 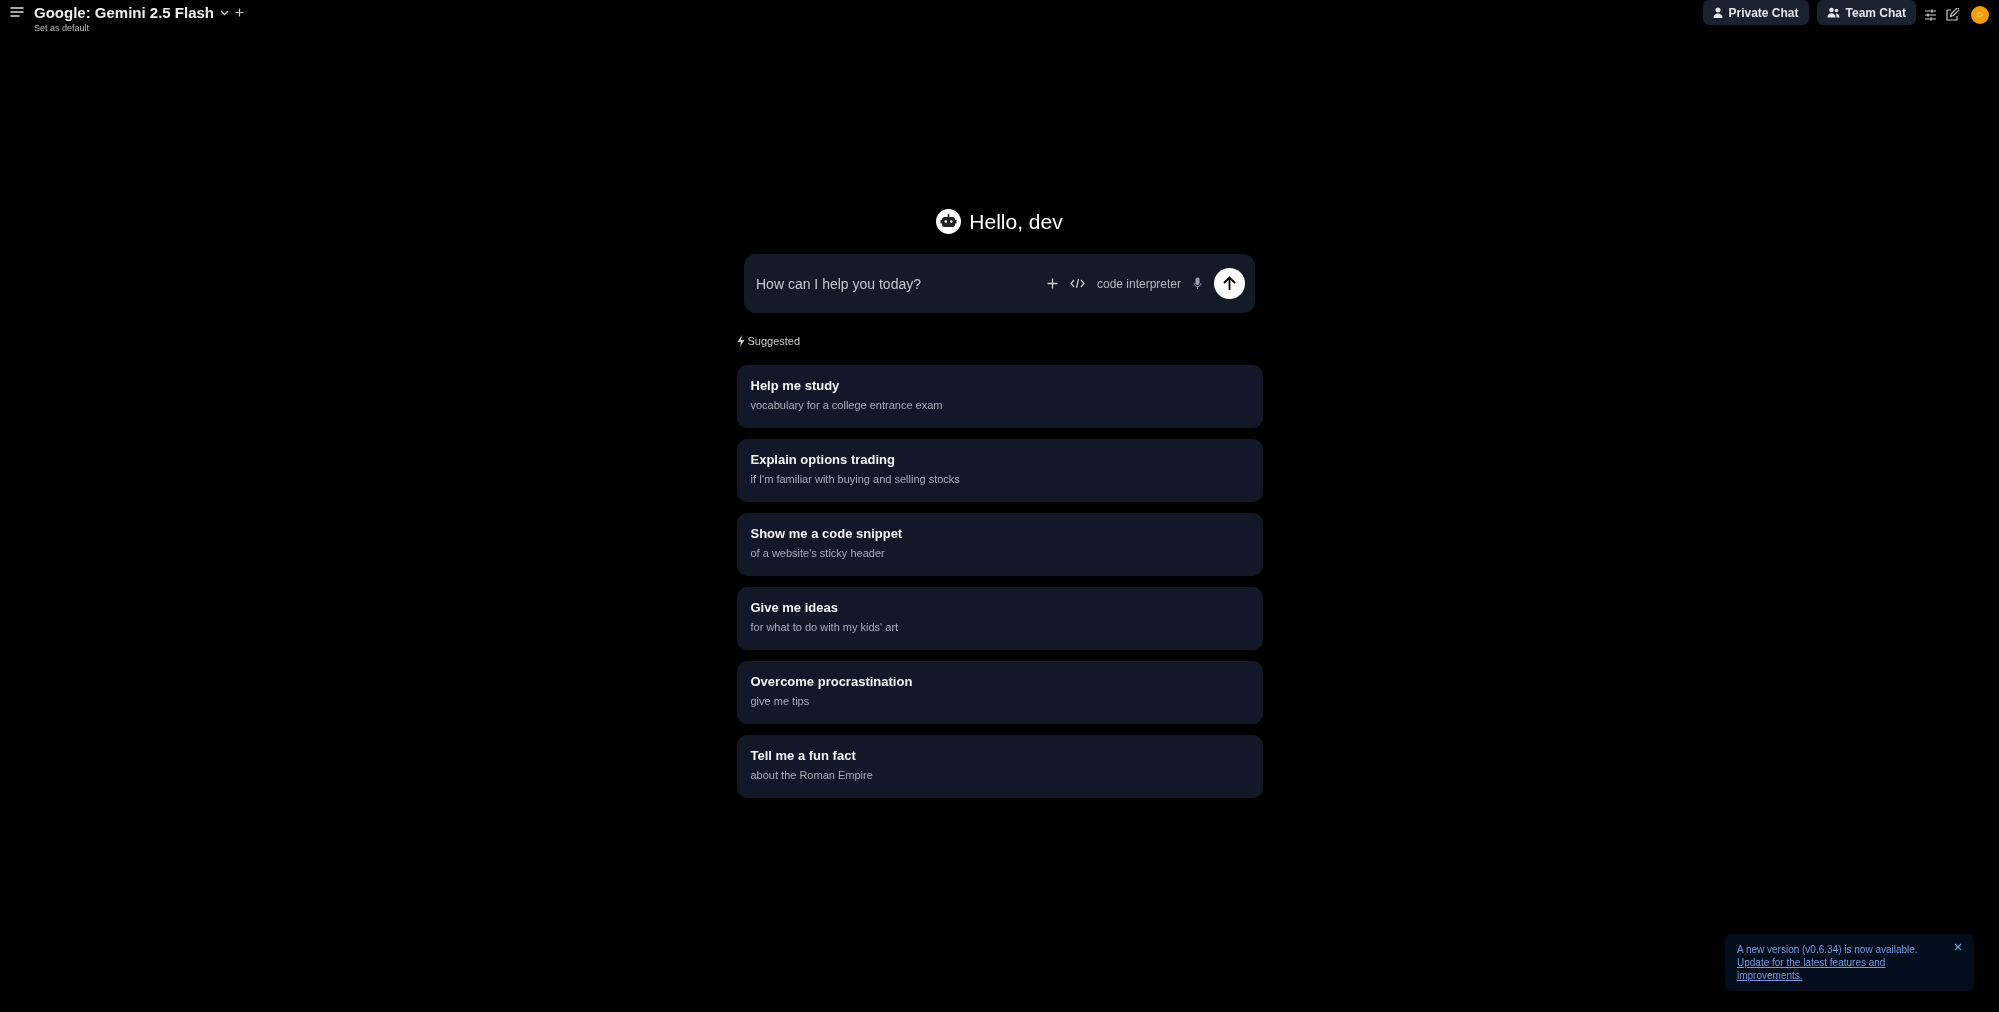 What do you see at coordinates (999, 618) in the screenshot?
I see `suggestion-card: Give me ideas for what to do with my kids' art` at bounding box center [999, 618].